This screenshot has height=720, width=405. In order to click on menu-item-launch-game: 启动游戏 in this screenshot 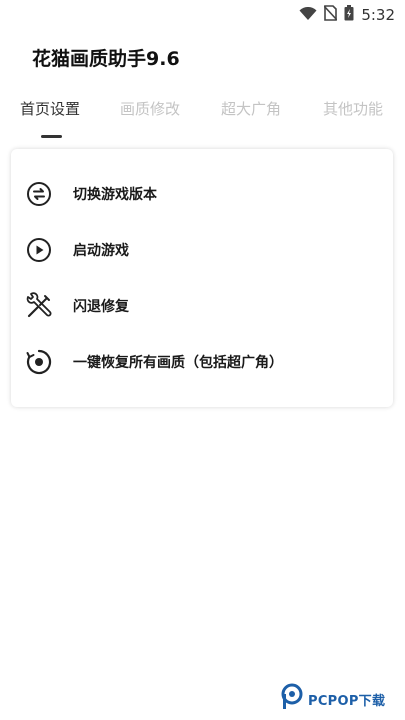, I will do `click(202, 250)`.